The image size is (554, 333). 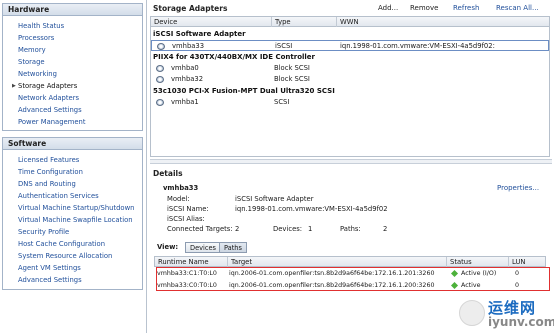 What do you see at coordinates (190, 8) in the screenshot?
I see `storage-adapters-title: Storage Adapters` at bounding box center [190, 8].